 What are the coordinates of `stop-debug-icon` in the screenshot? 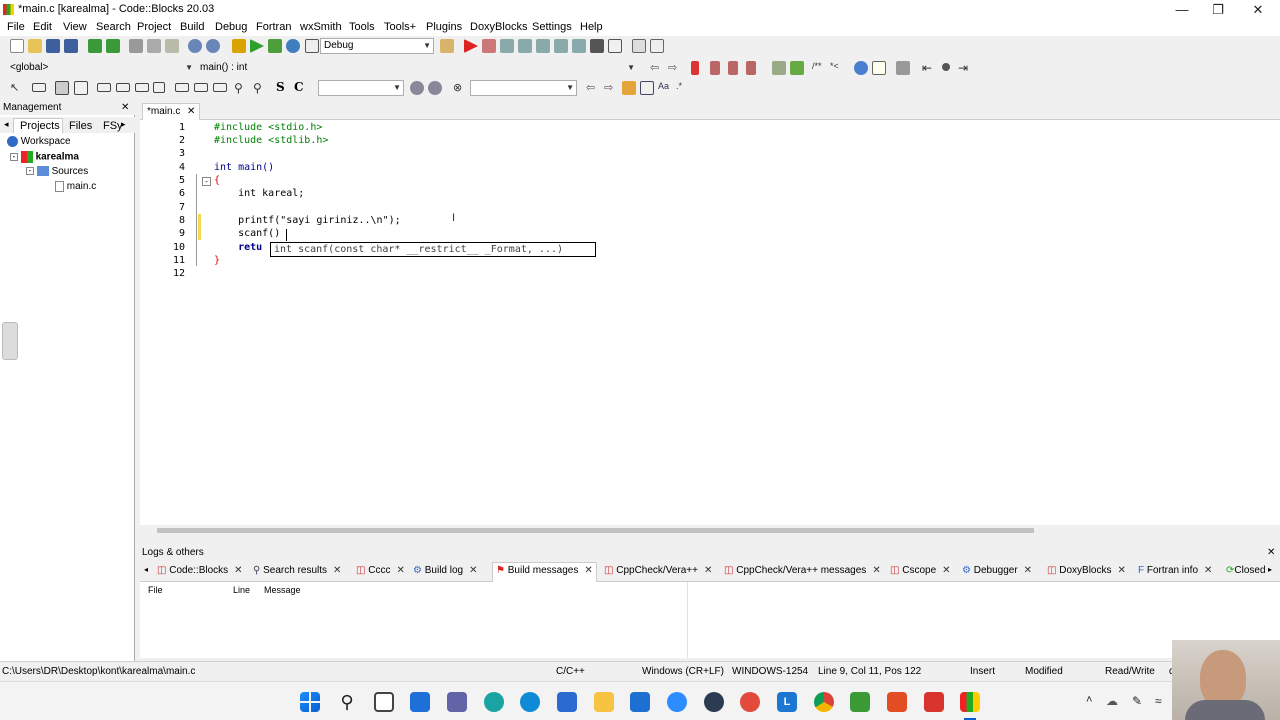 It's located at (615, 46).